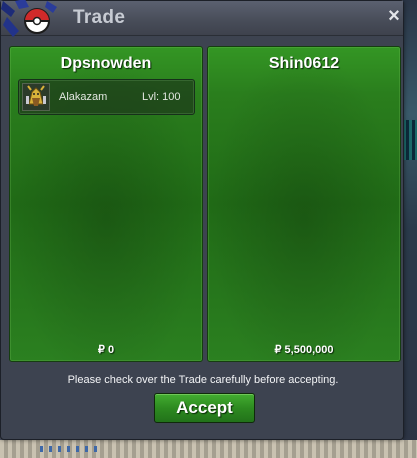 The height and width of the screenshot is (458, 417). Describe the element at coordinates (204, 408) in the screenshot. I see `accept-button: Accept` at that location.